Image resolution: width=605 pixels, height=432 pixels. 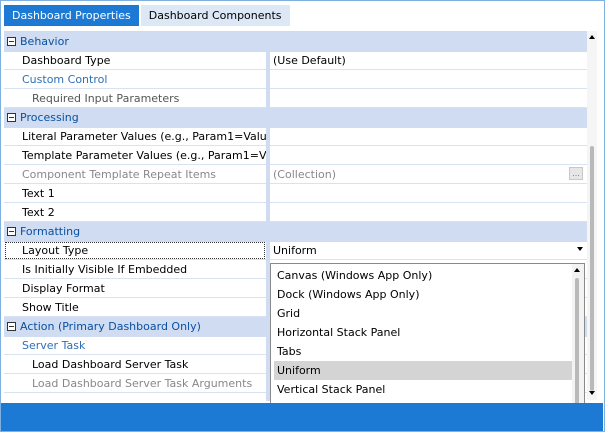 I want to click on status-bar, so click(x=302, y=417).